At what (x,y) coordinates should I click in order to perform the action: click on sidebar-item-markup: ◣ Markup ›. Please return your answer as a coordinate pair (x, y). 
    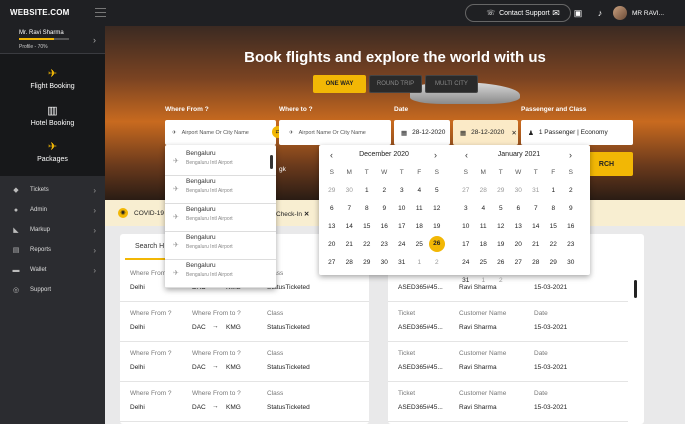
    Looking at the image, I should click on (52, 230).